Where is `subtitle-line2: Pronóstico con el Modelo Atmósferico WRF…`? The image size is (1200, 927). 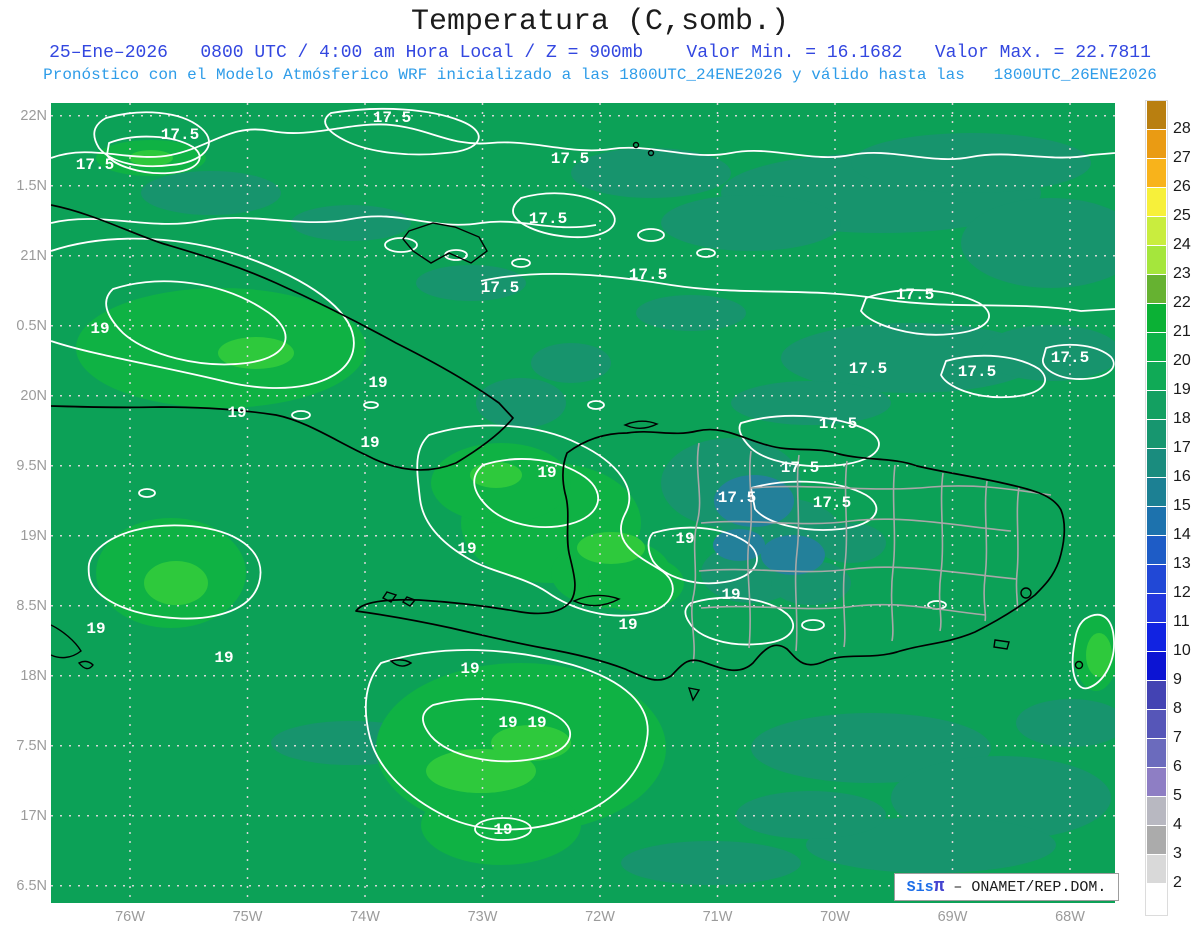
subtitle-line2: Pronóstico con el Modelo Atmósferico WRF… is located at coordinates (600, 75).